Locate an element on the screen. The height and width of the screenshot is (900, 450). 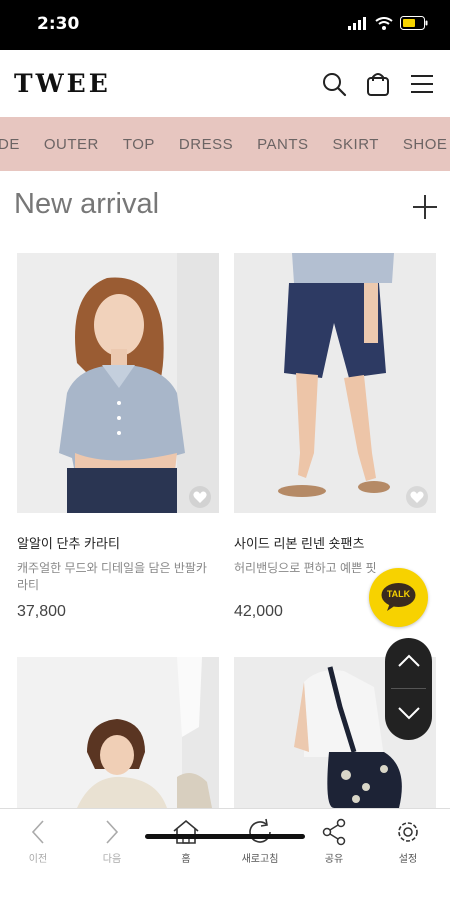
scroll-up-icon is located at coordinates (409, 661).